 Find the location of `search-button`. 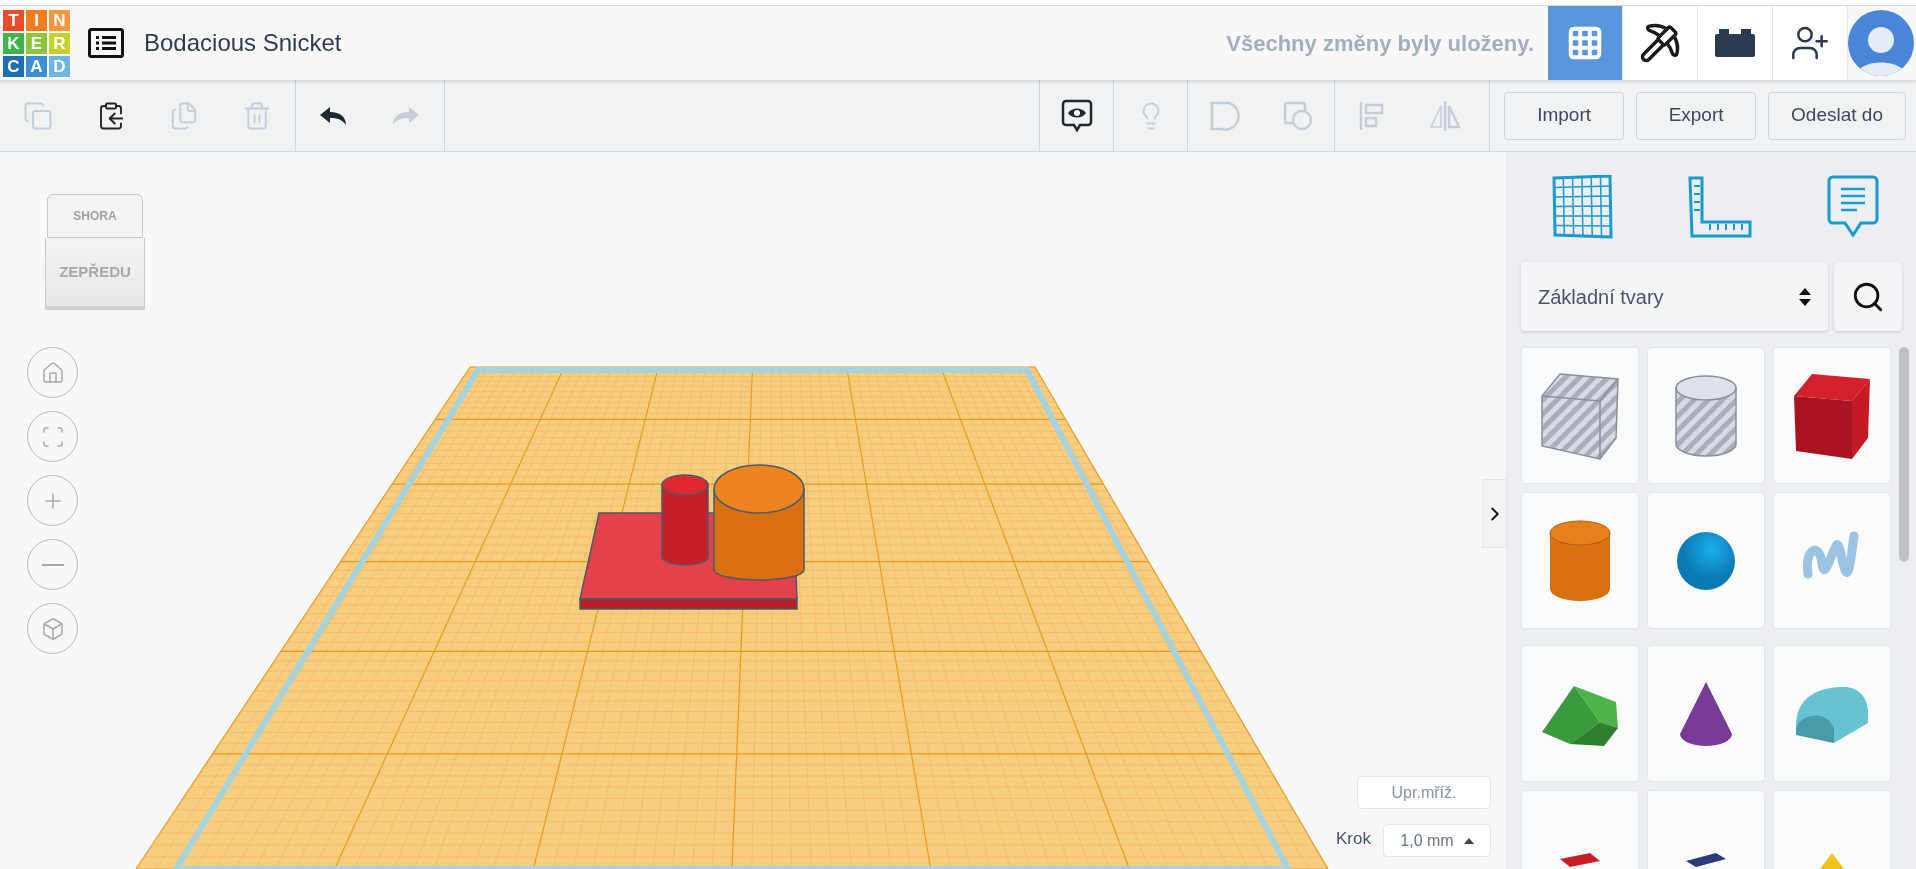

search-button is located at coordinates (1868, 296).